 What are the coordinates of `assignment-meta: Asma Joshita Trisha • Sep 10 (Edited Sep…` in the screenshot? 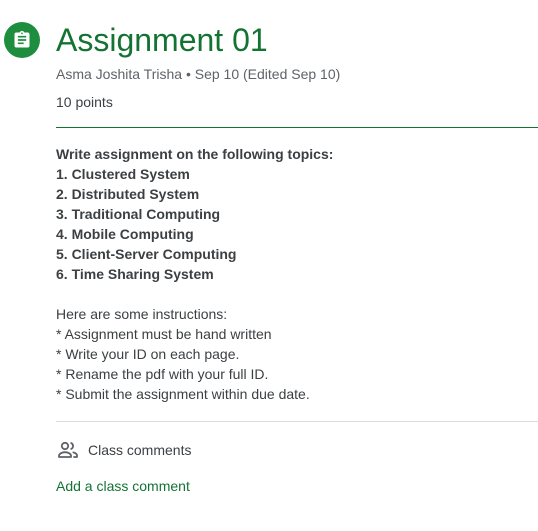 It's located at (198, 74).